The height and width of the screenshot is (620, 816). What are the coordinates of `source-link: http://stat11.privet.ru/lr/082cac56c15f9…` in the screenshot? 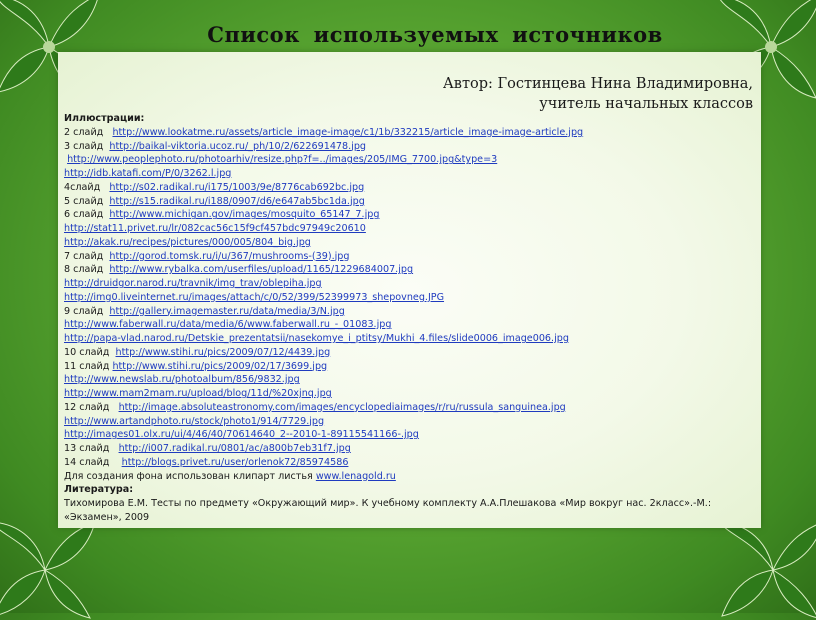 It's located at (215, 228).